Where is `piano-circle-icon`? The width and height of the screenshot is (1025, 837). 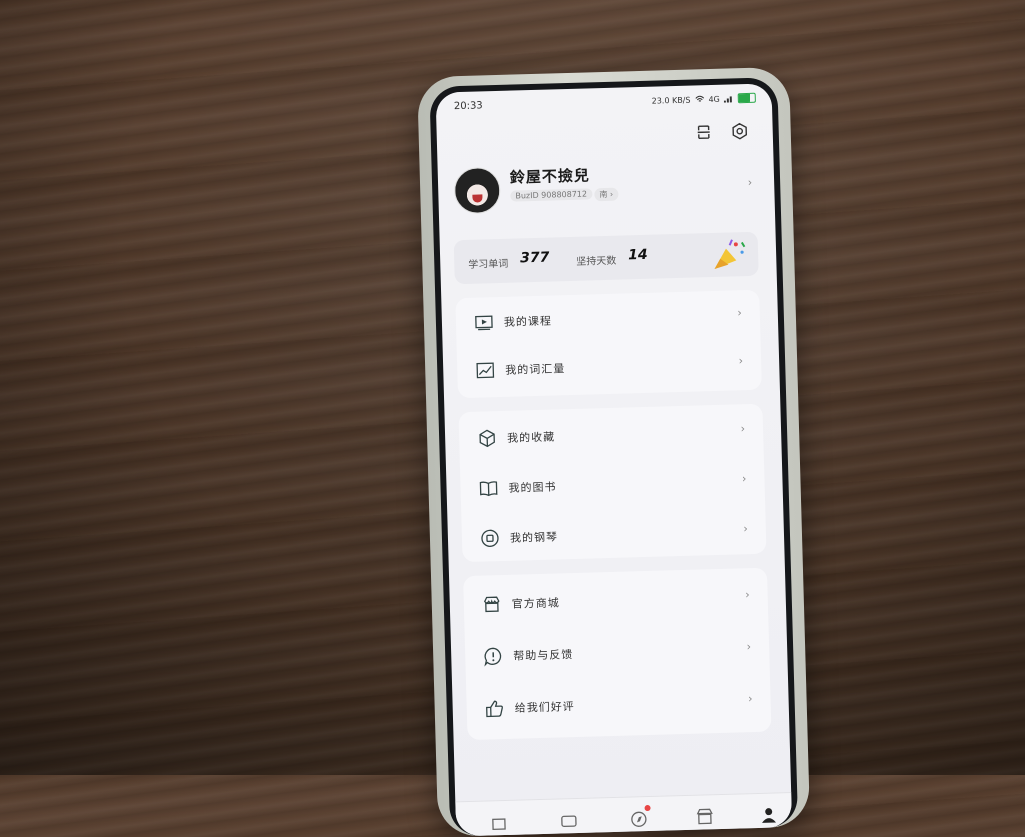
piano-circle-icon is located at coordinates (490, 538).